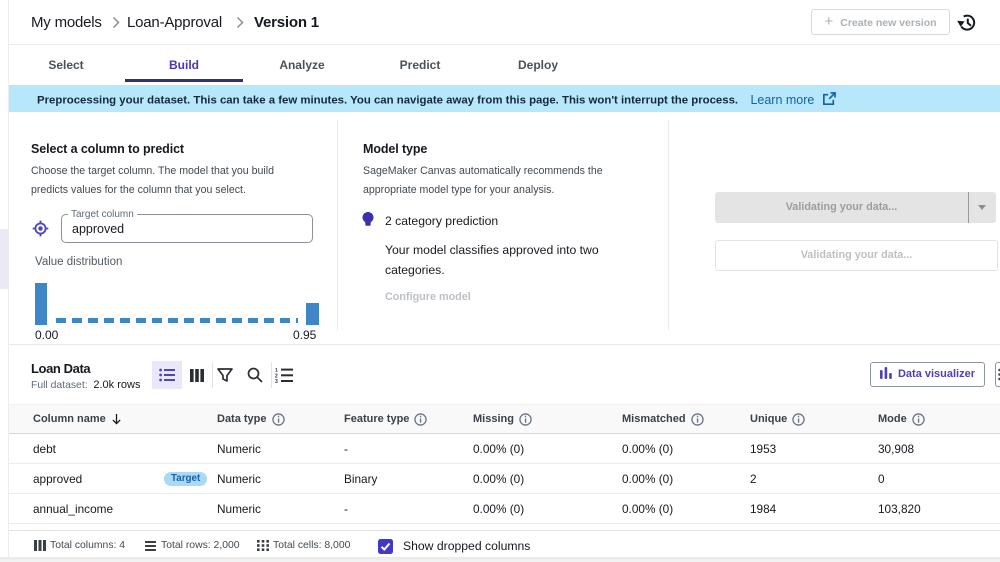  Describe the element at coordinates (276, 381) in the screenshot. I see `svg-text: 3` at that location.